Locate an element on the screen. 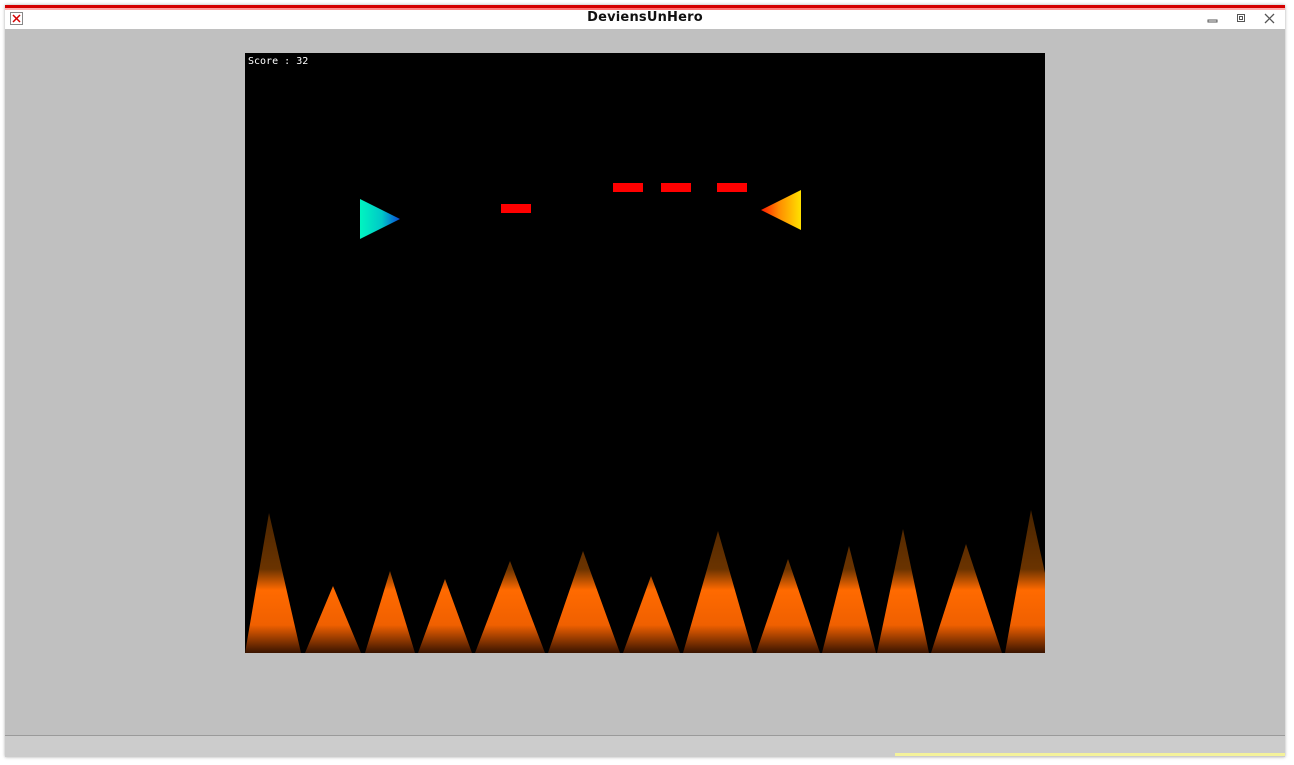 This screenshot has height=765, width=1294. maximize-icon is located at coordinates (1241, 18).